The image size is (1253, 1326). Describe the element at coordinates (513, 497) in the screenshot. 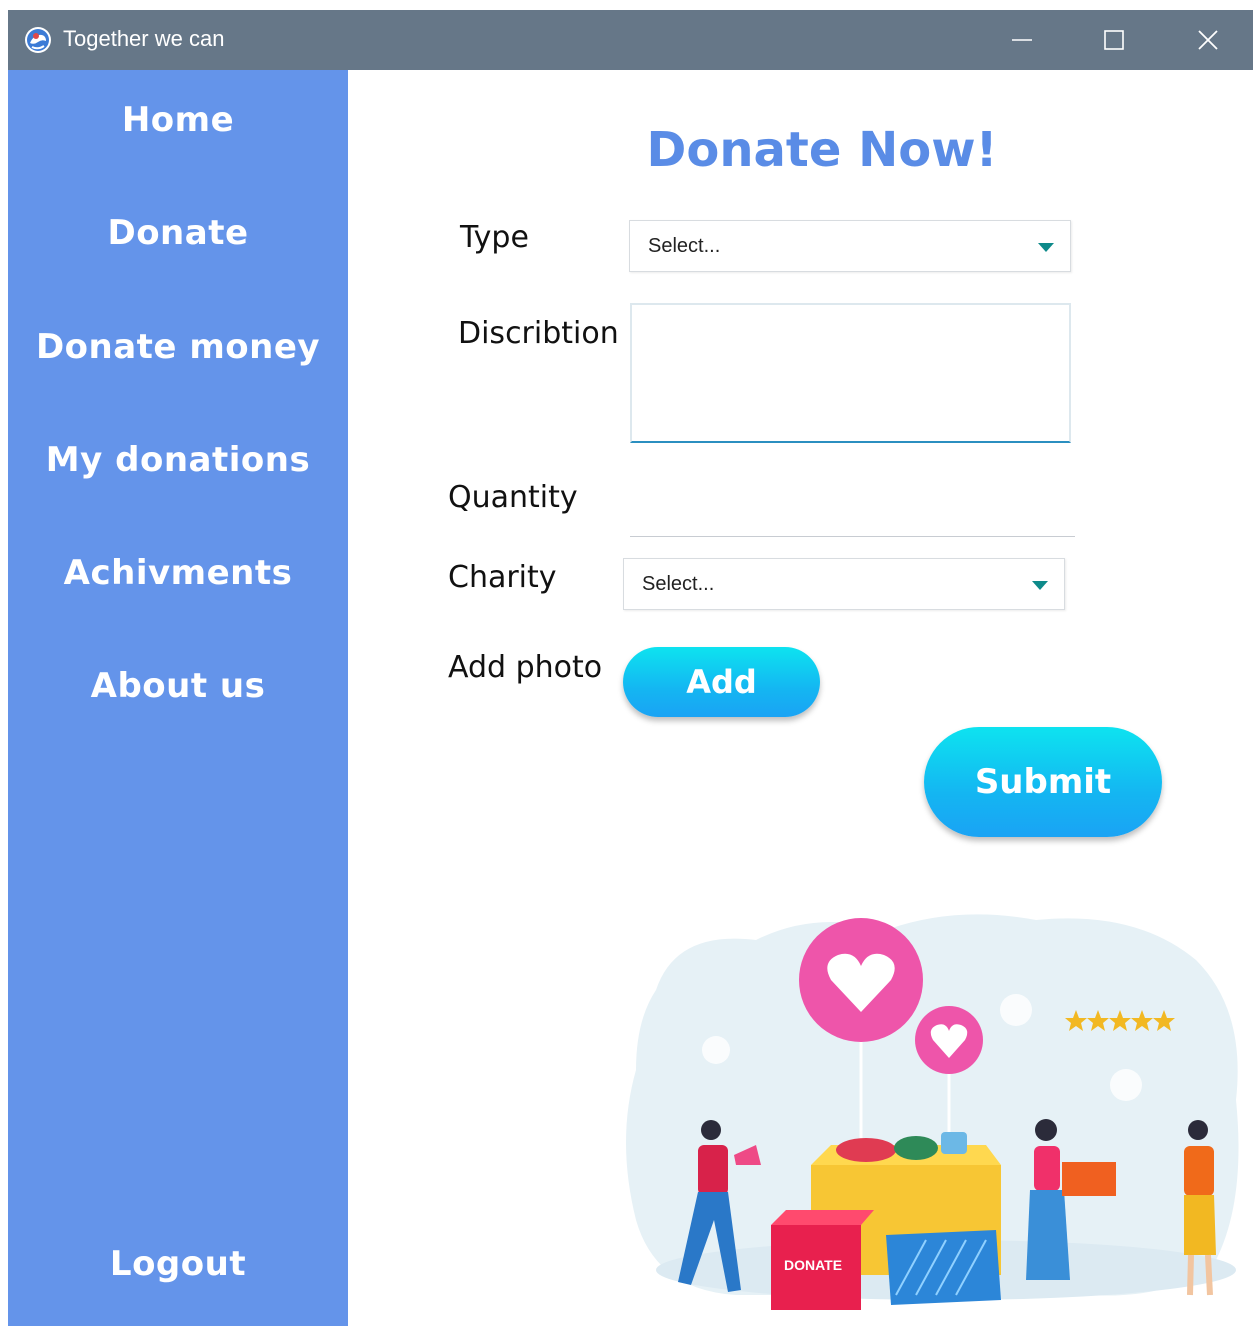

I see `quantity-label: Quantity` at that location.